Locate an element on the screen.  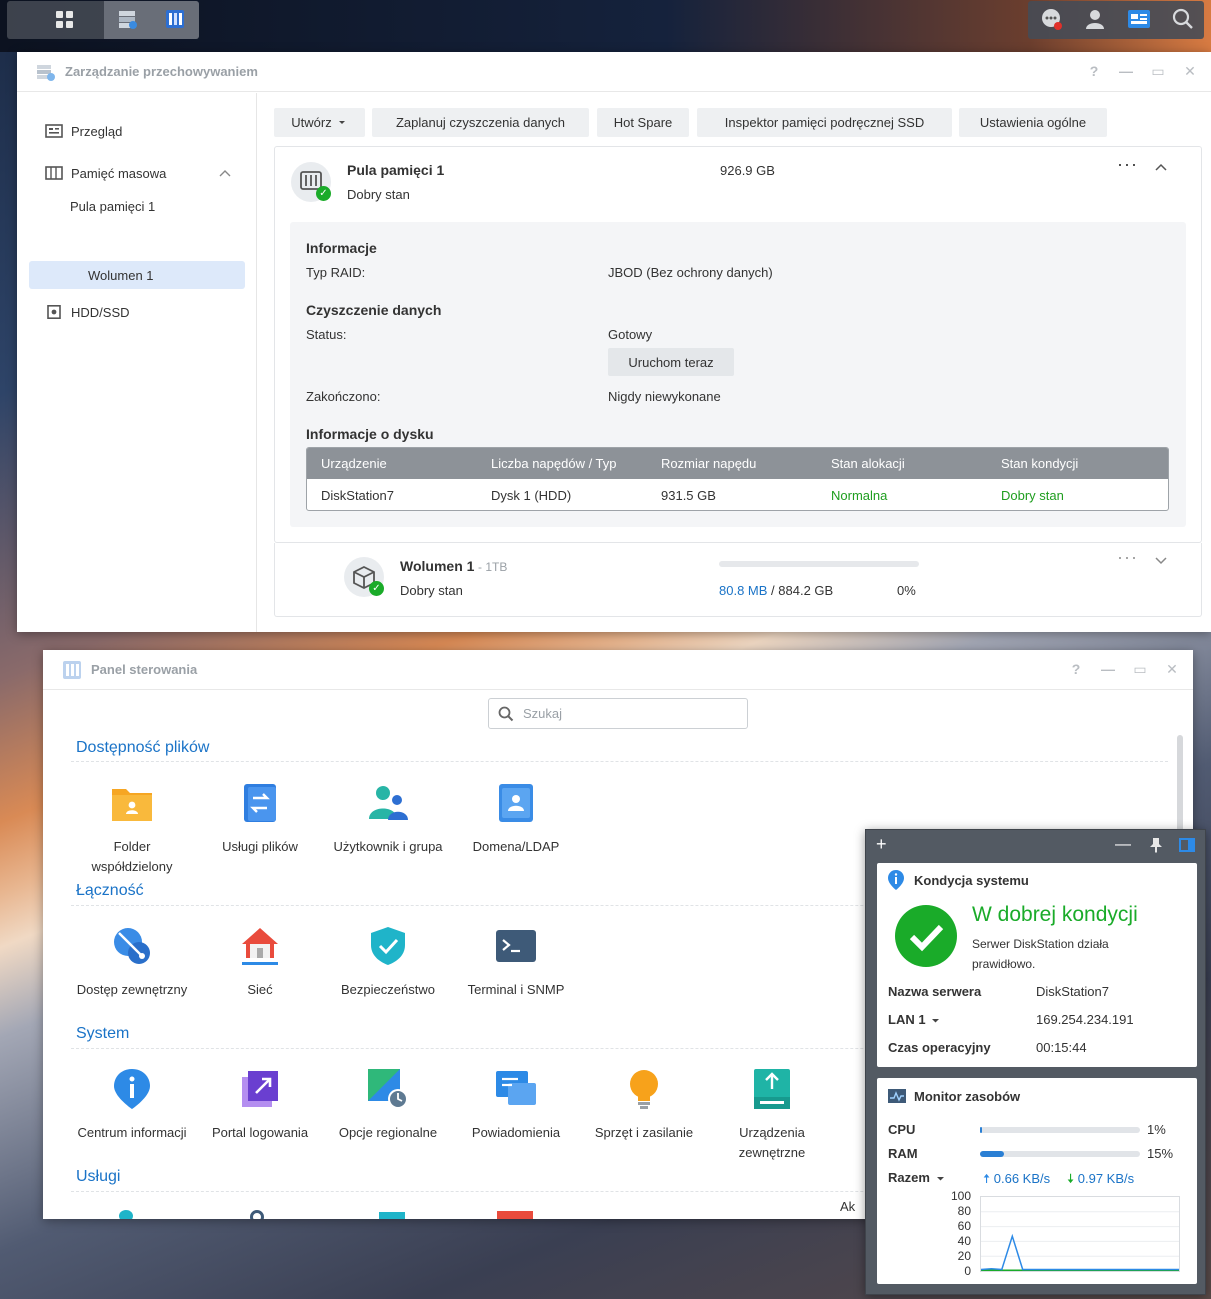
external-access-item: Dostęp zewnętrzny is located at coordinates (132, 962).